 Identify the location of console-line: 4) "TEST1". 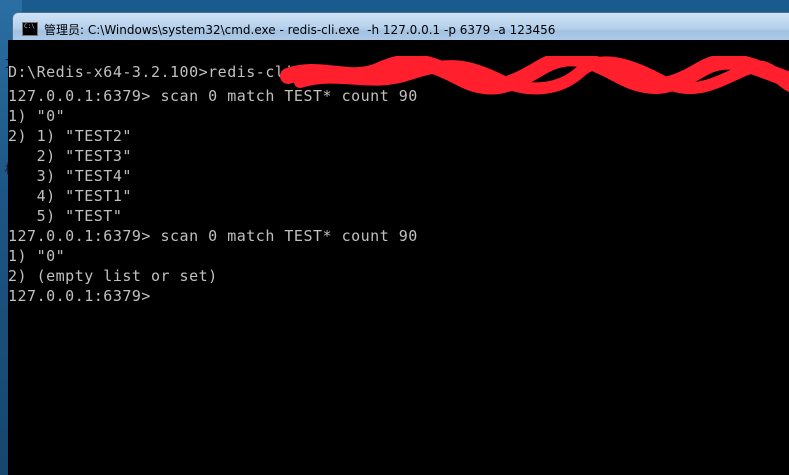
(70, 196).